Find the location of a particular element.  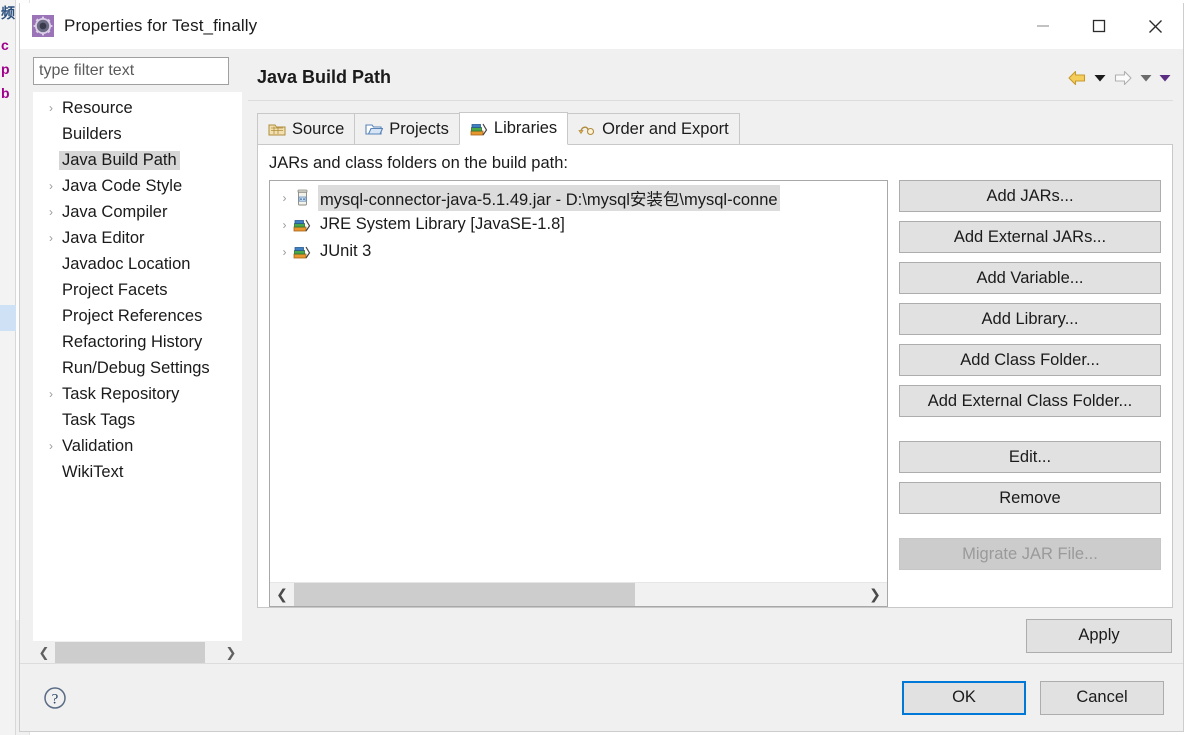

filter-input: type filter text is located at coordinates (86, 71).